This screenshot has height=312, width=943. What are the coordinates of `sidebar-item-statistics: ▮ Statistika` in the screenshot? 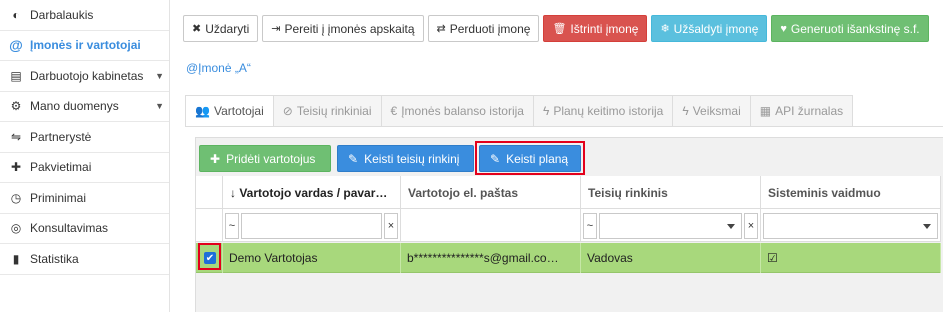 It's located at (84, 259).